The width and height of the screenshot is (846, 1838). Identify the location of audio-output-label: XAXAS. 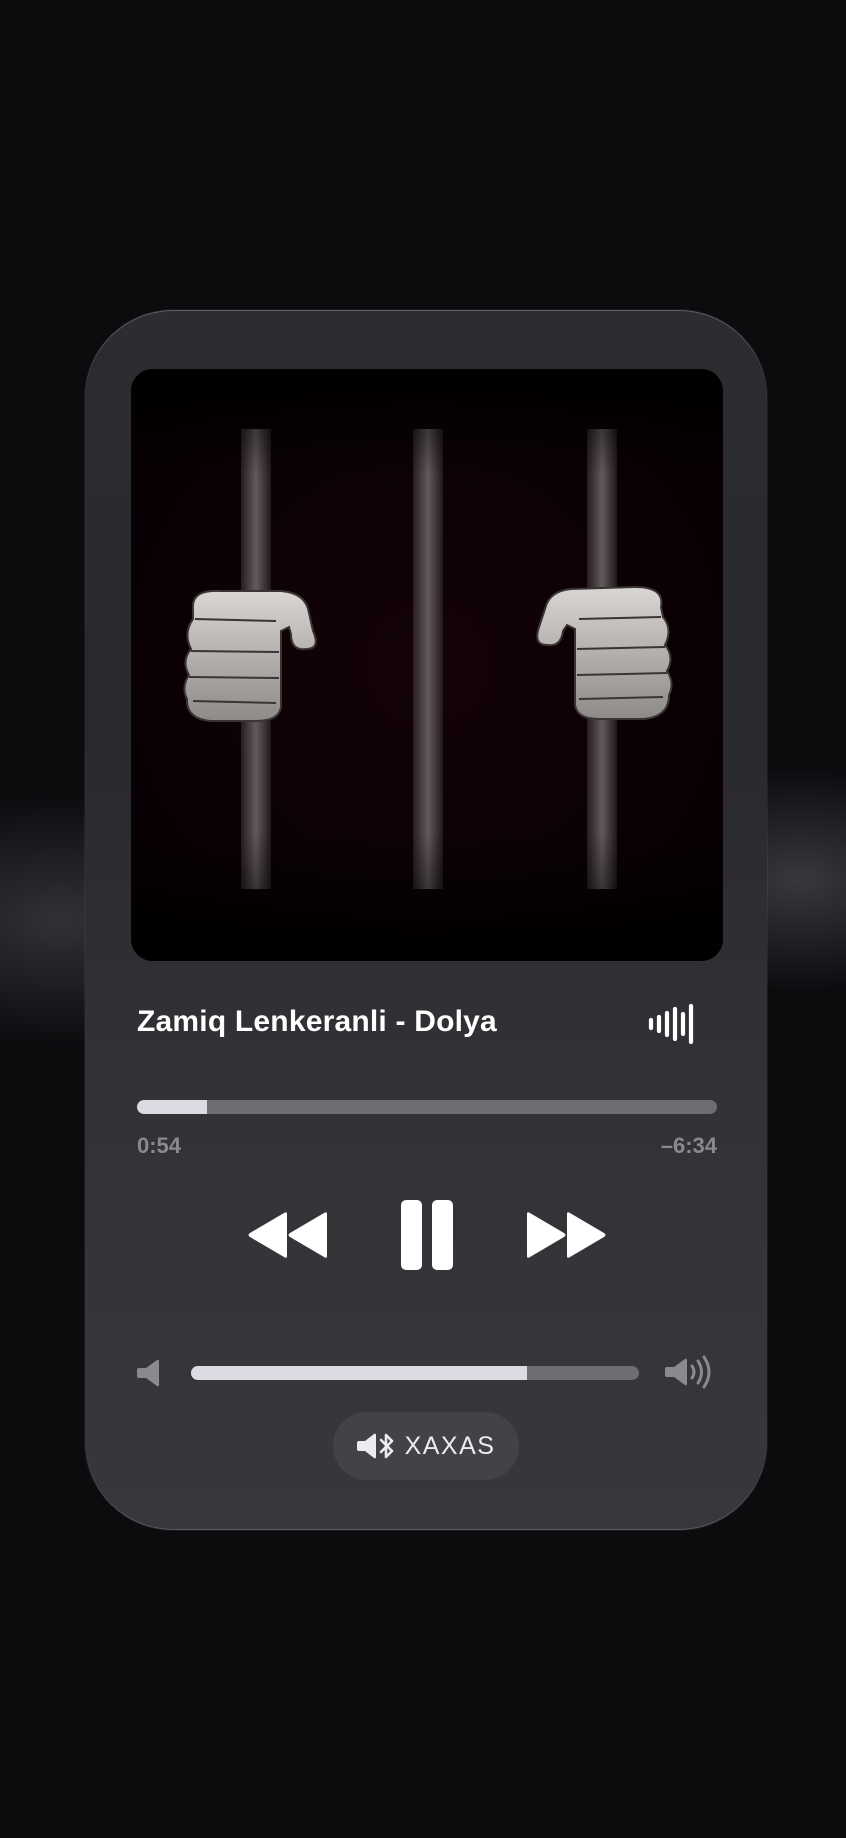
(450, 1445).